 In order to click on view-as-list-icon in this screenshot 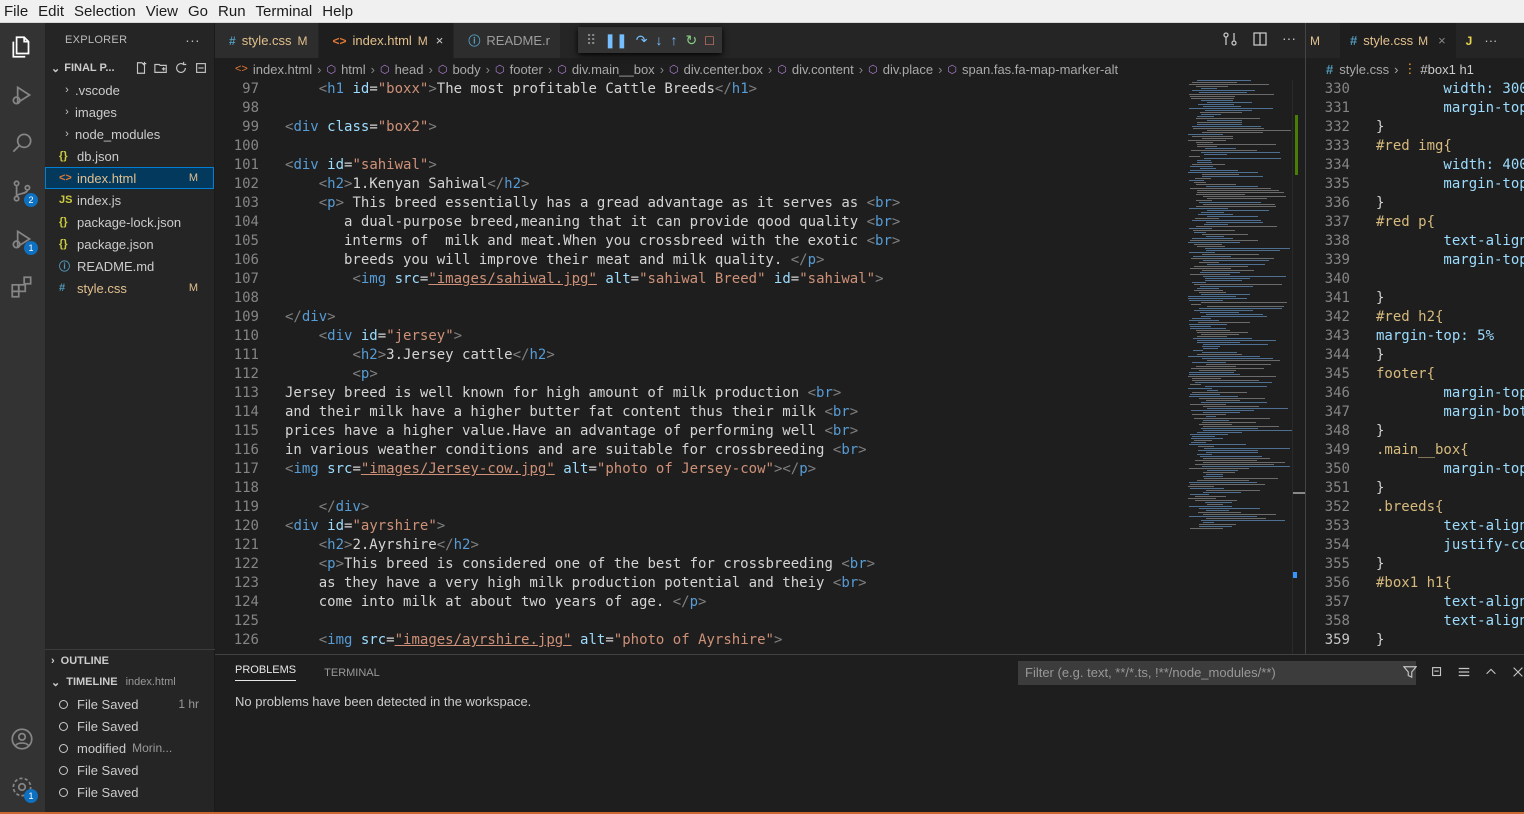, I will do `click(1464, 672)`.